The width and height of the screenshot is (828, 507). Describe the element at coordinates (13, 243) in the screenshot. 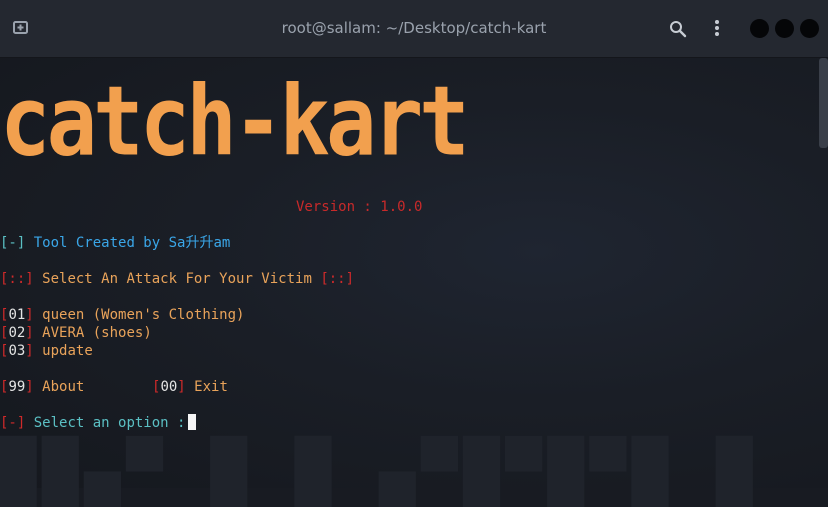

I see `credit-bracket: [-]` at that location.